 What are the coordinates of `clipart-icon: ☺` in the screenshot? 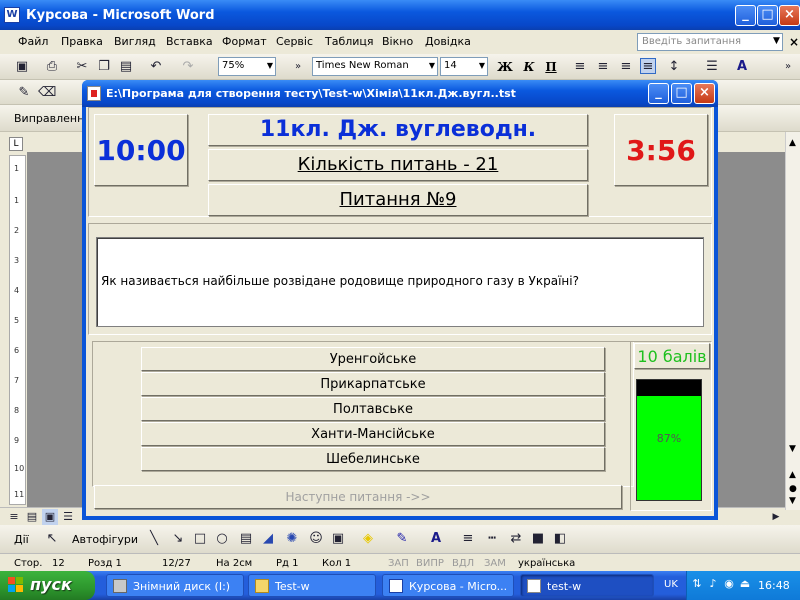 It's located at (316, 539).